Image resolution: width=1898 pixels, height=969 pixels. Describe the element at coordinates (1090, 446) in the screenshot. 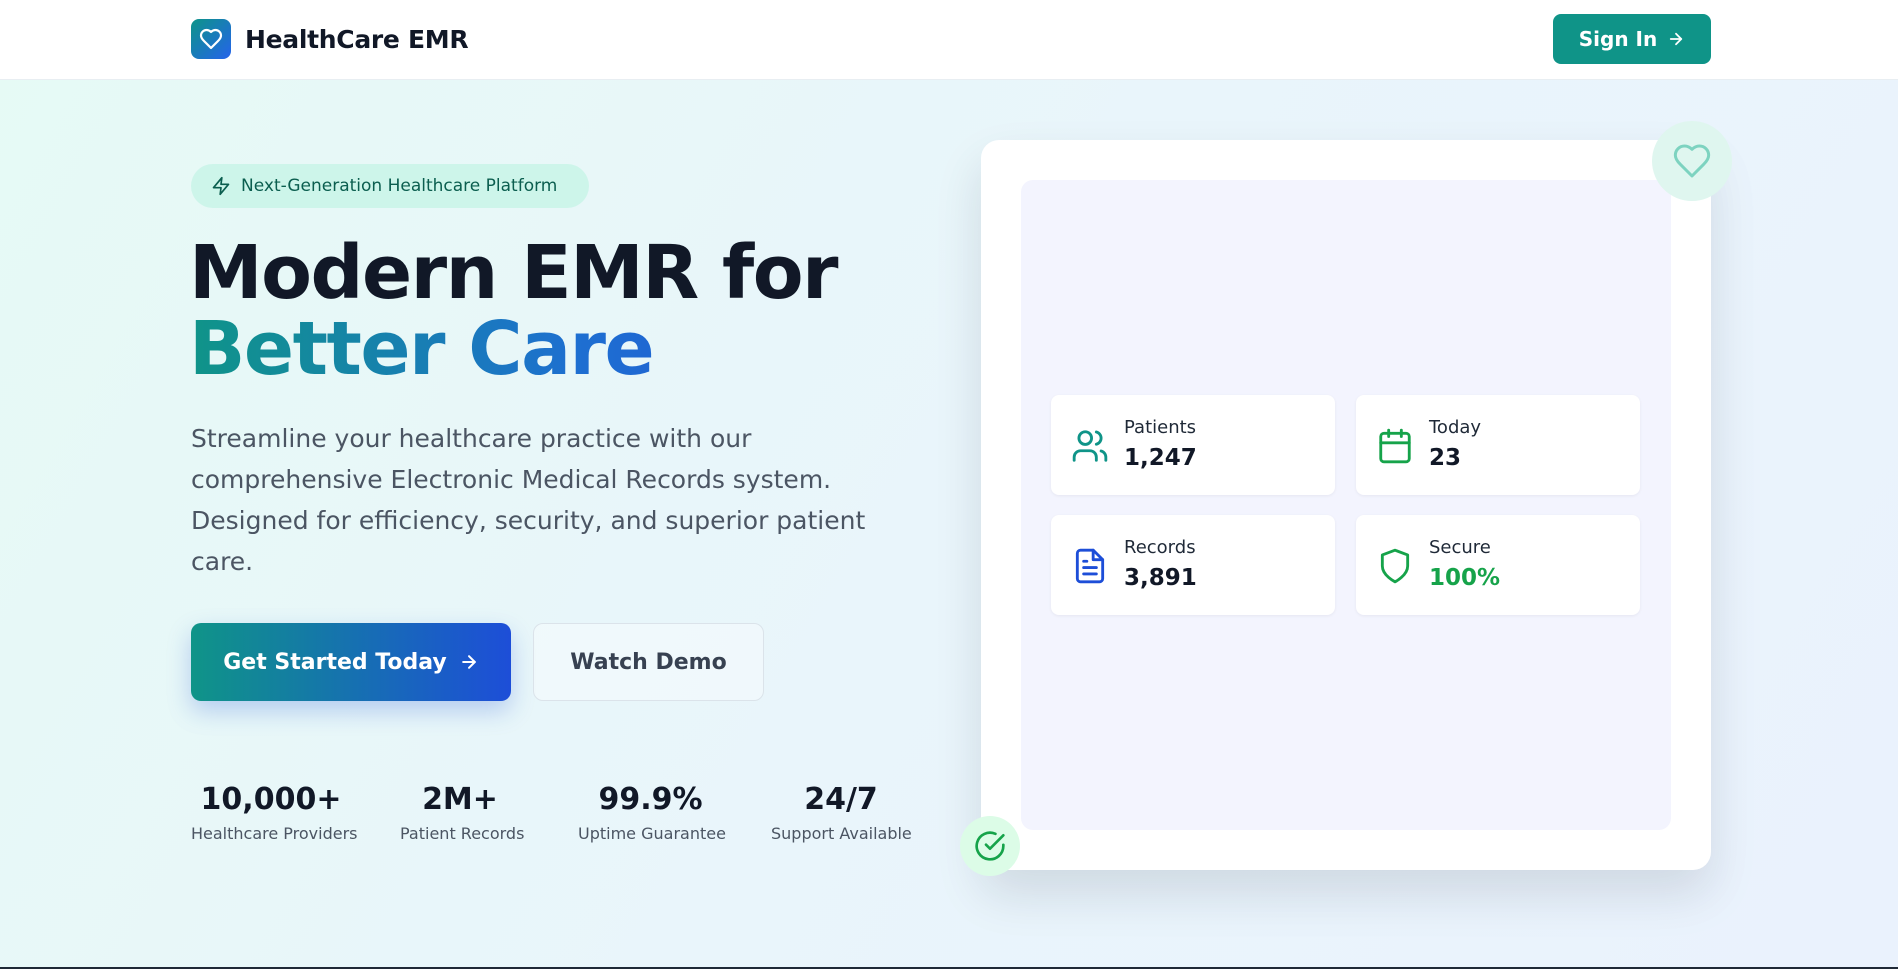

I see `users-icon` at that location.